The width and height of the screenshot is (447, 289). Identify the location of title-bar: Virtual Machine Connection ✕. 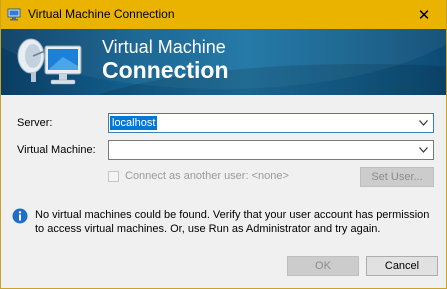
(223, 14).